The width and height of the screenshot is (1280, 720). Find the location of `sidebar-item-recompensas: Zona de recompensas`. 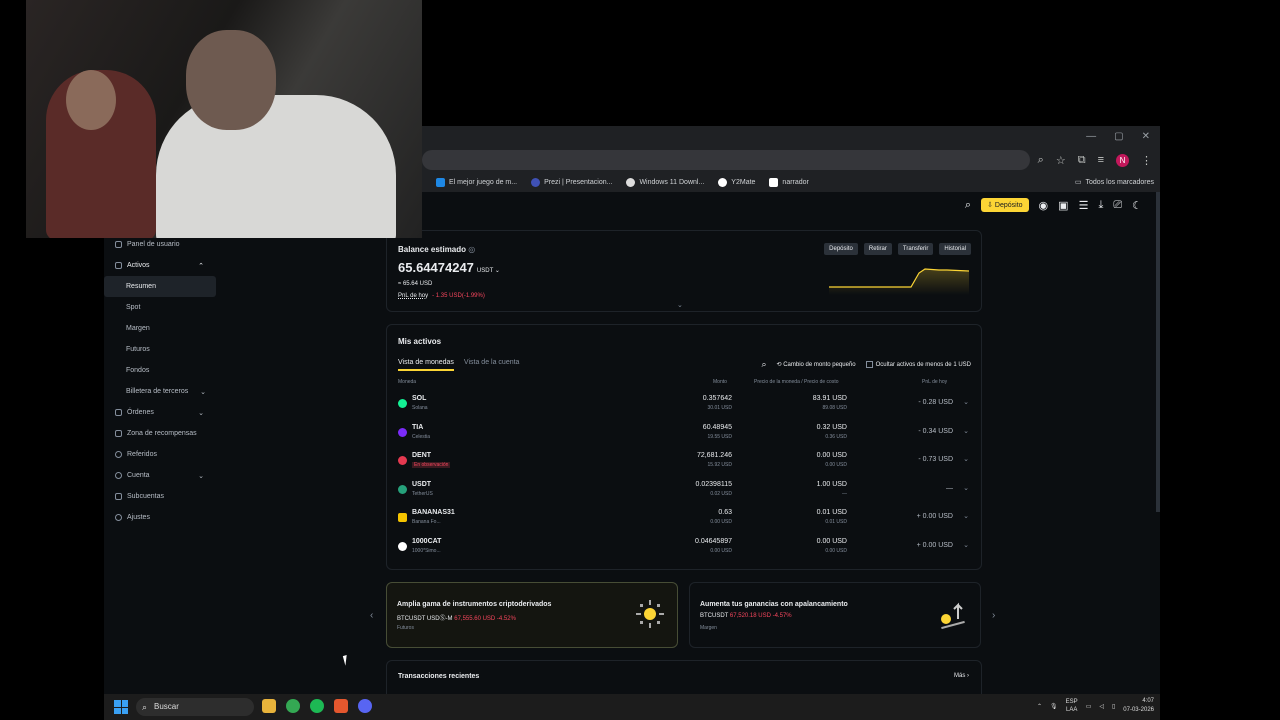

sidebar-item-recompensas: Zona de recompensas is located at coordinates (160, 433).